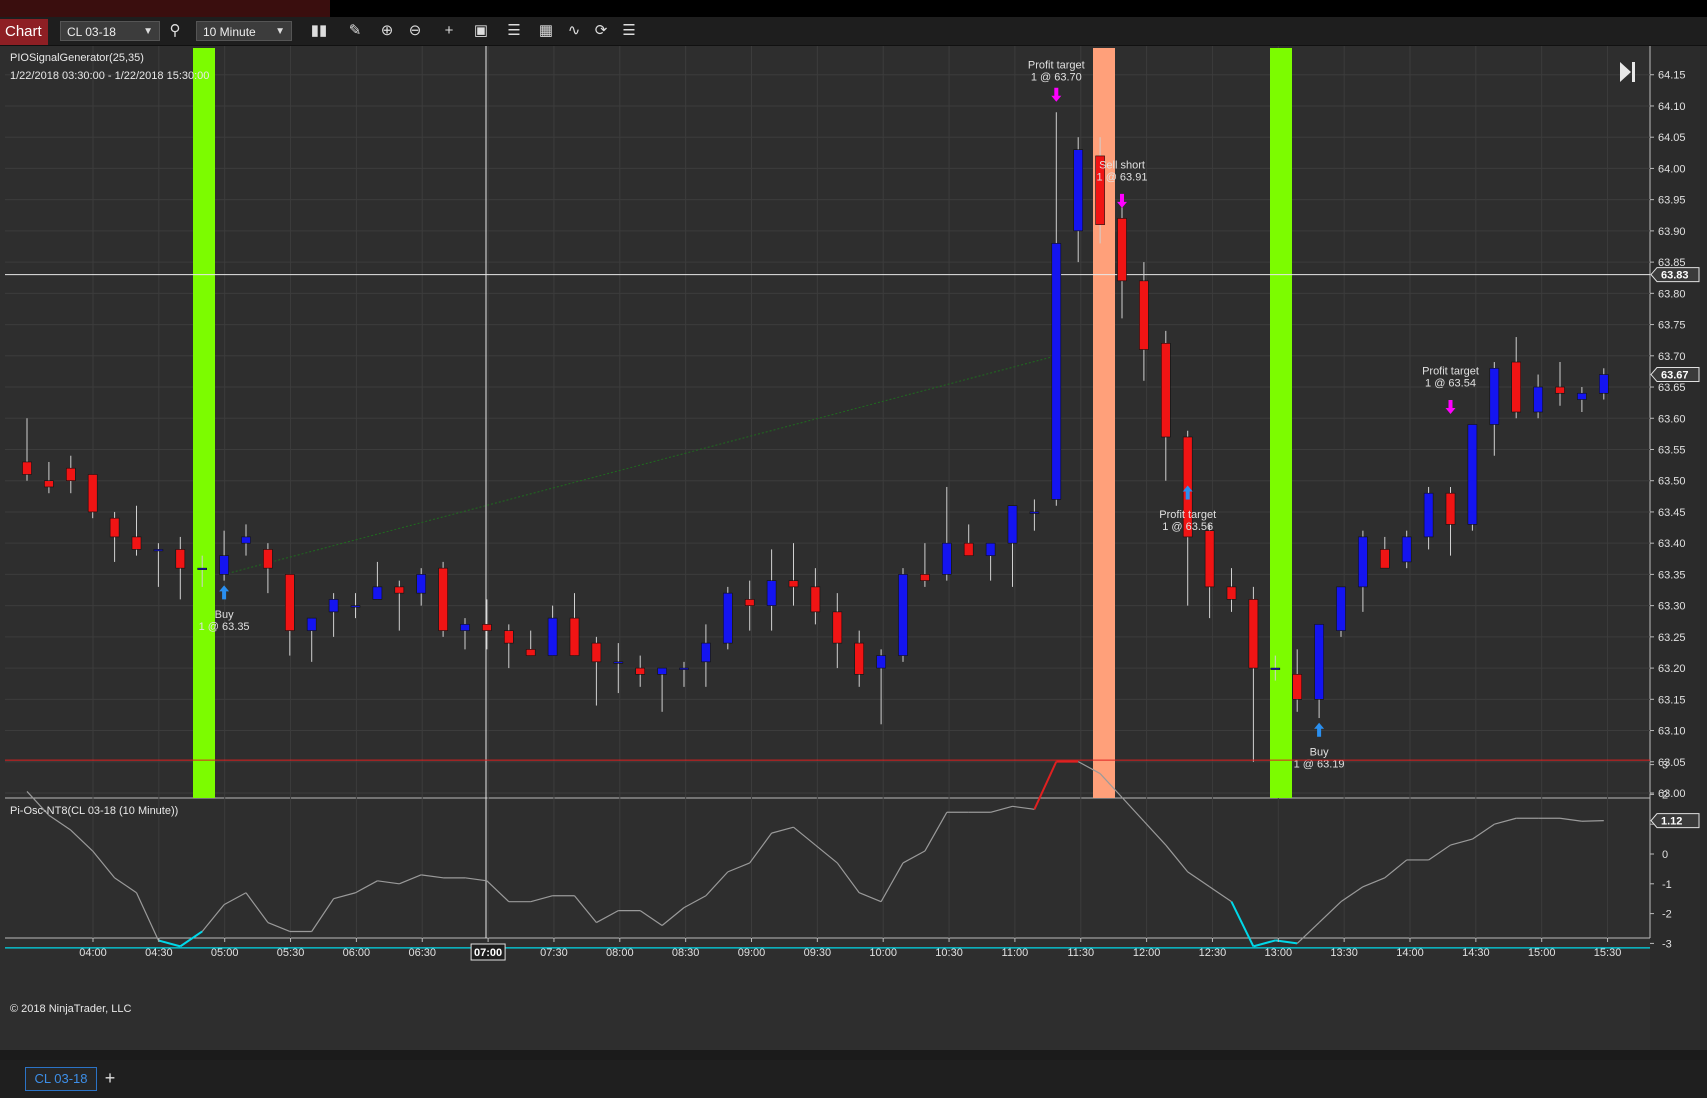 The image size is (1707, 1098). What do you see at coordinates (1672, 232) in the screenshot?
I see `price-tick-label: 63.90` at bounding box center [1672, 232].